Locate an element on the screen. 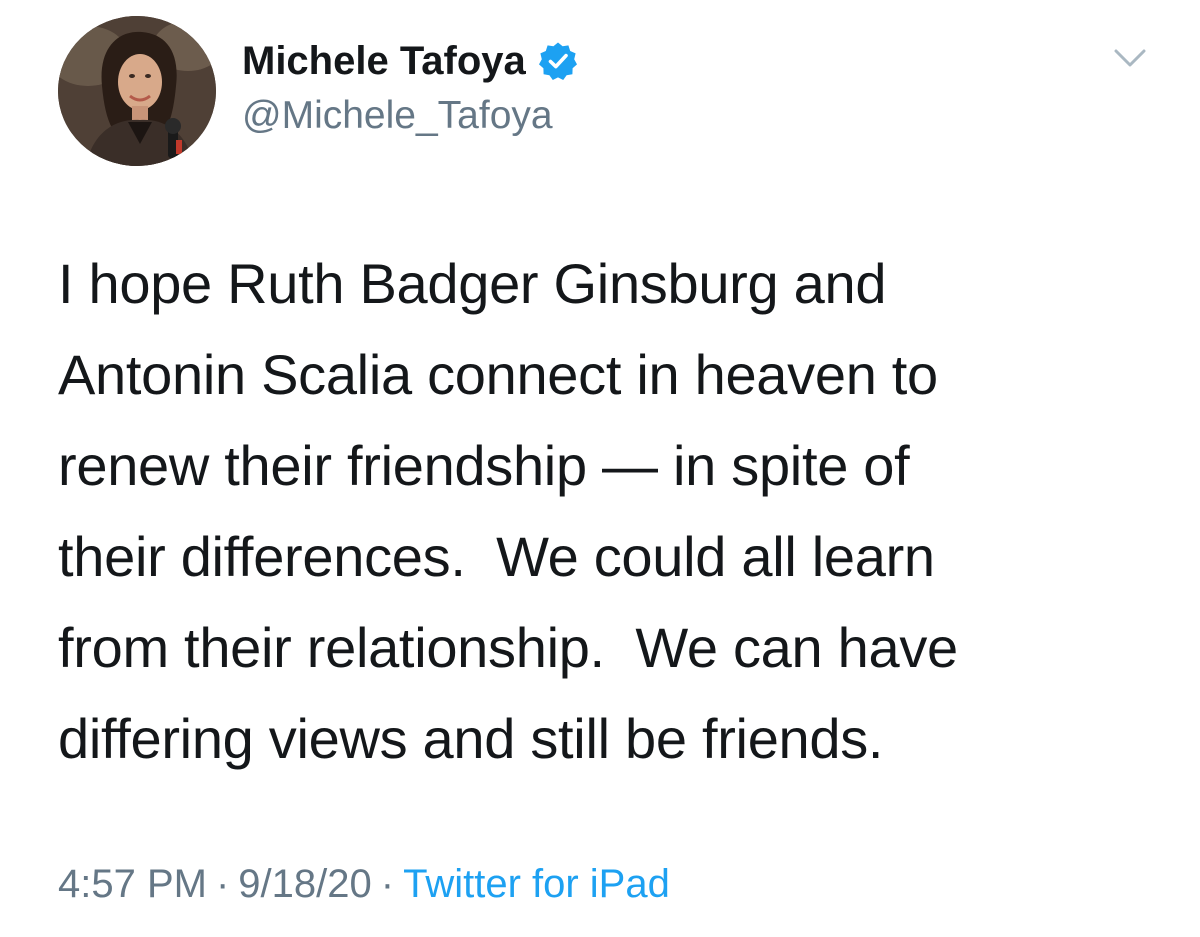 This screenshot has width=1200, height=937. tweet-date: 9/18/20 is located at coordinates (304, 884).